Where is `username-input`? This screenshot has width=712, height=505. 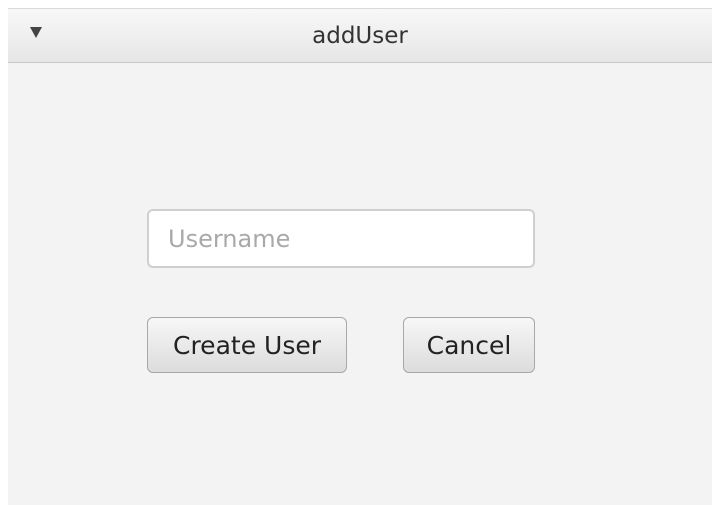 username-input is located at coordinates (341, 238).